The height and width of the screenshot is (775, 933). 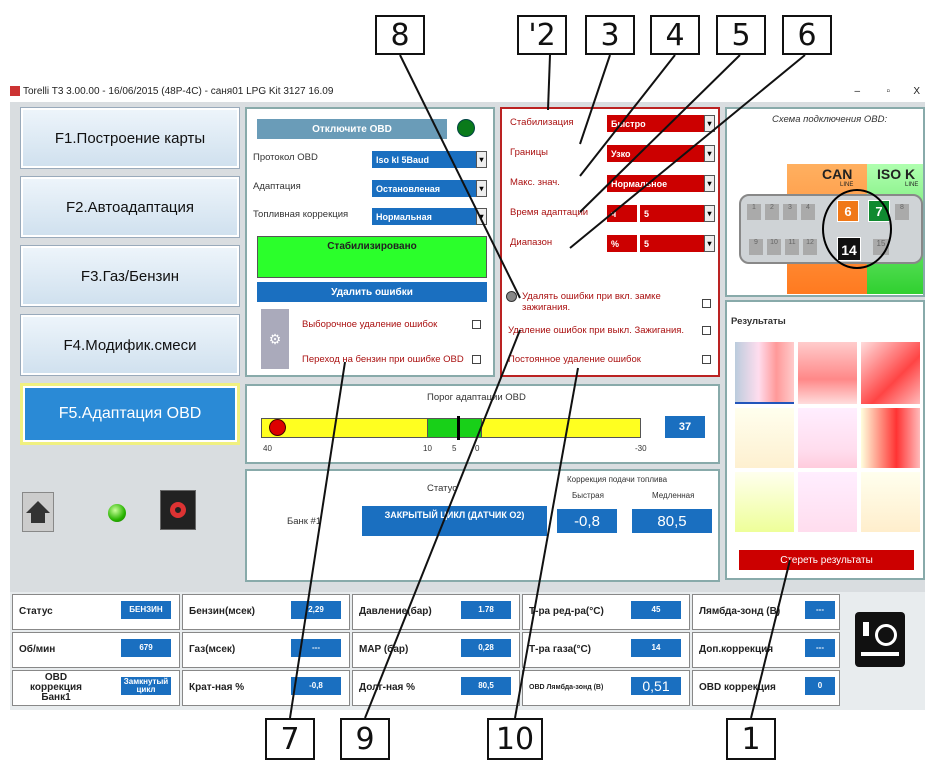 What do you see at coordinates (476, 359) in the screenshot?
I see `switch-petrol-checkbox` at bounding box center [476, 359].